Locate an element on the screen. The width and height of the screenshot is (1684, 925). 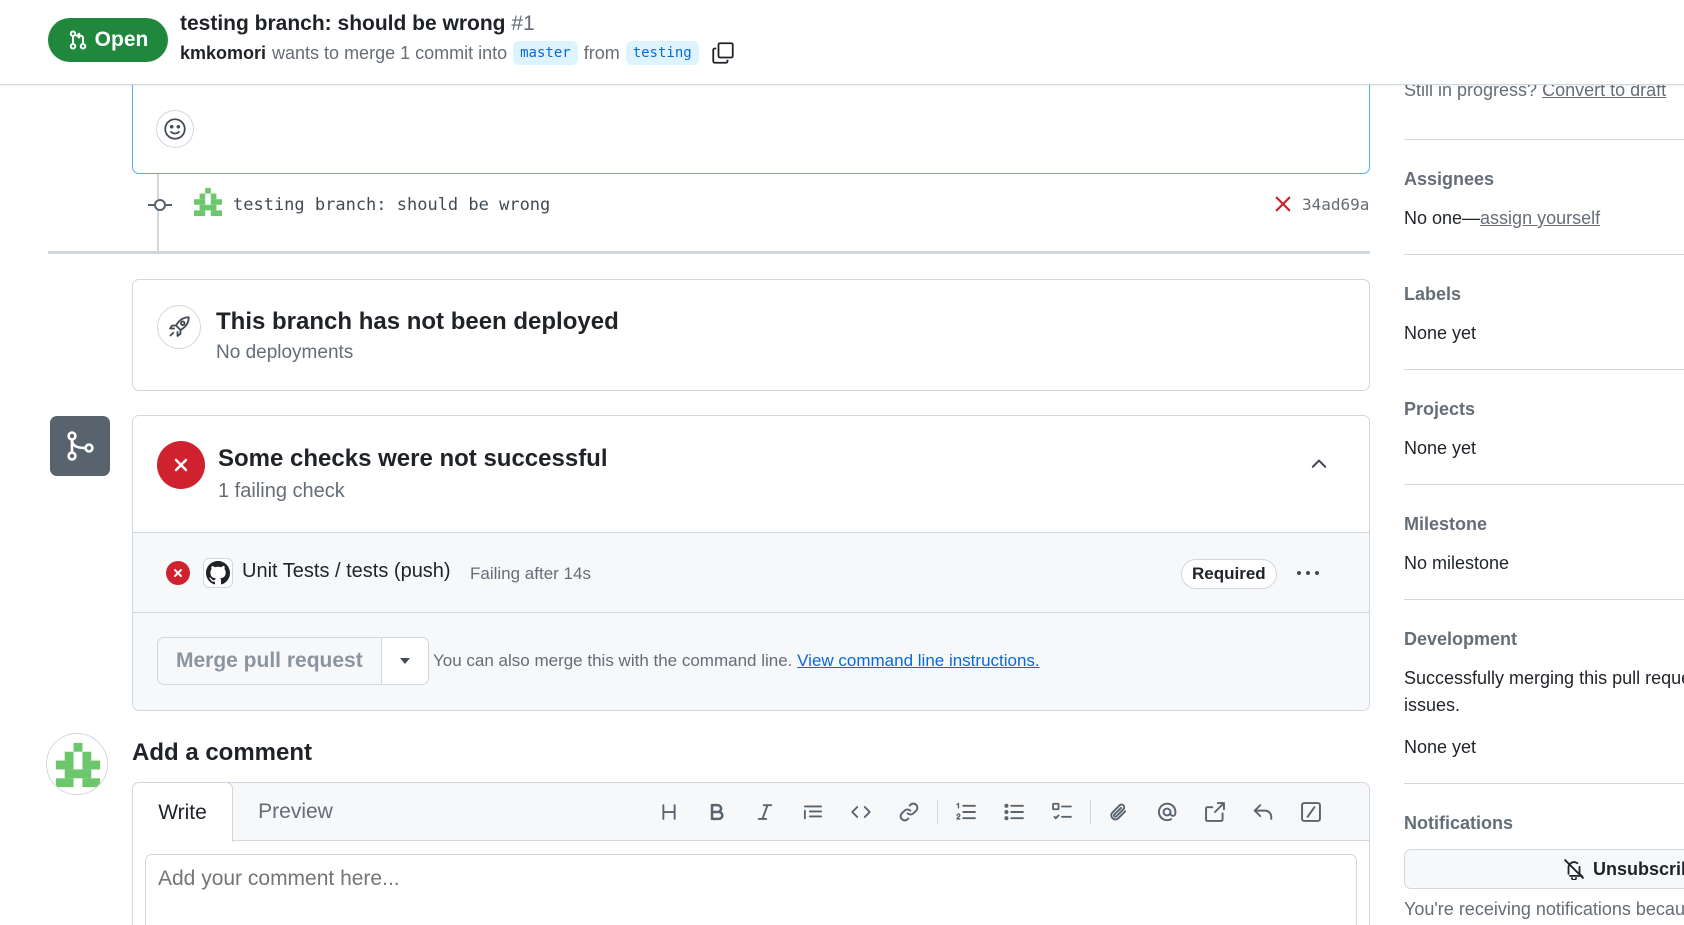
paperclip-icon is located at coordinates (1119, 812).